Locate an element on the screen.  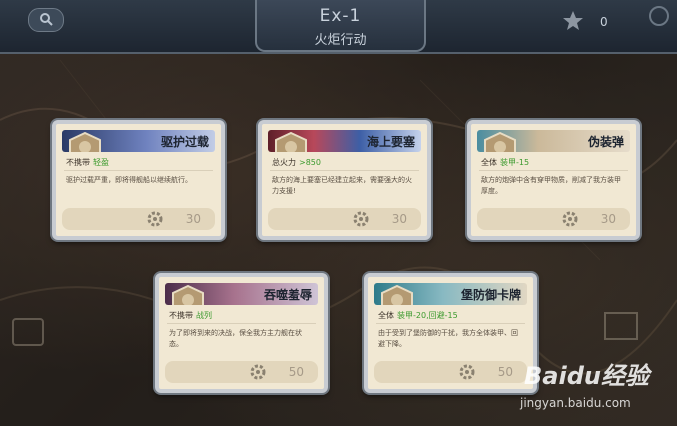
card-name: 驱护过载 is located at coordinates (184, 142).